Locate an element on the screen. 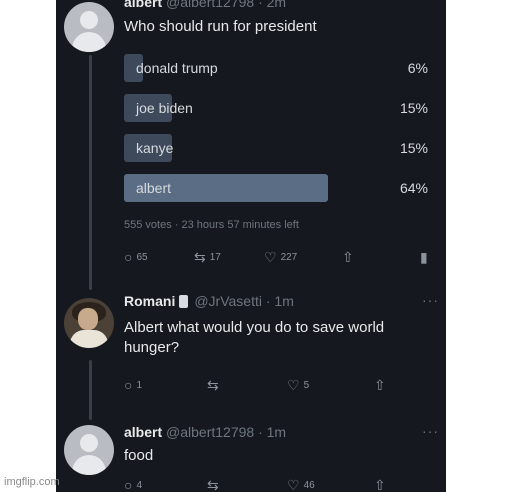 The width and height of the screenshot is (507, 492). reply-count: 1 is located at coordinates (139, 385).